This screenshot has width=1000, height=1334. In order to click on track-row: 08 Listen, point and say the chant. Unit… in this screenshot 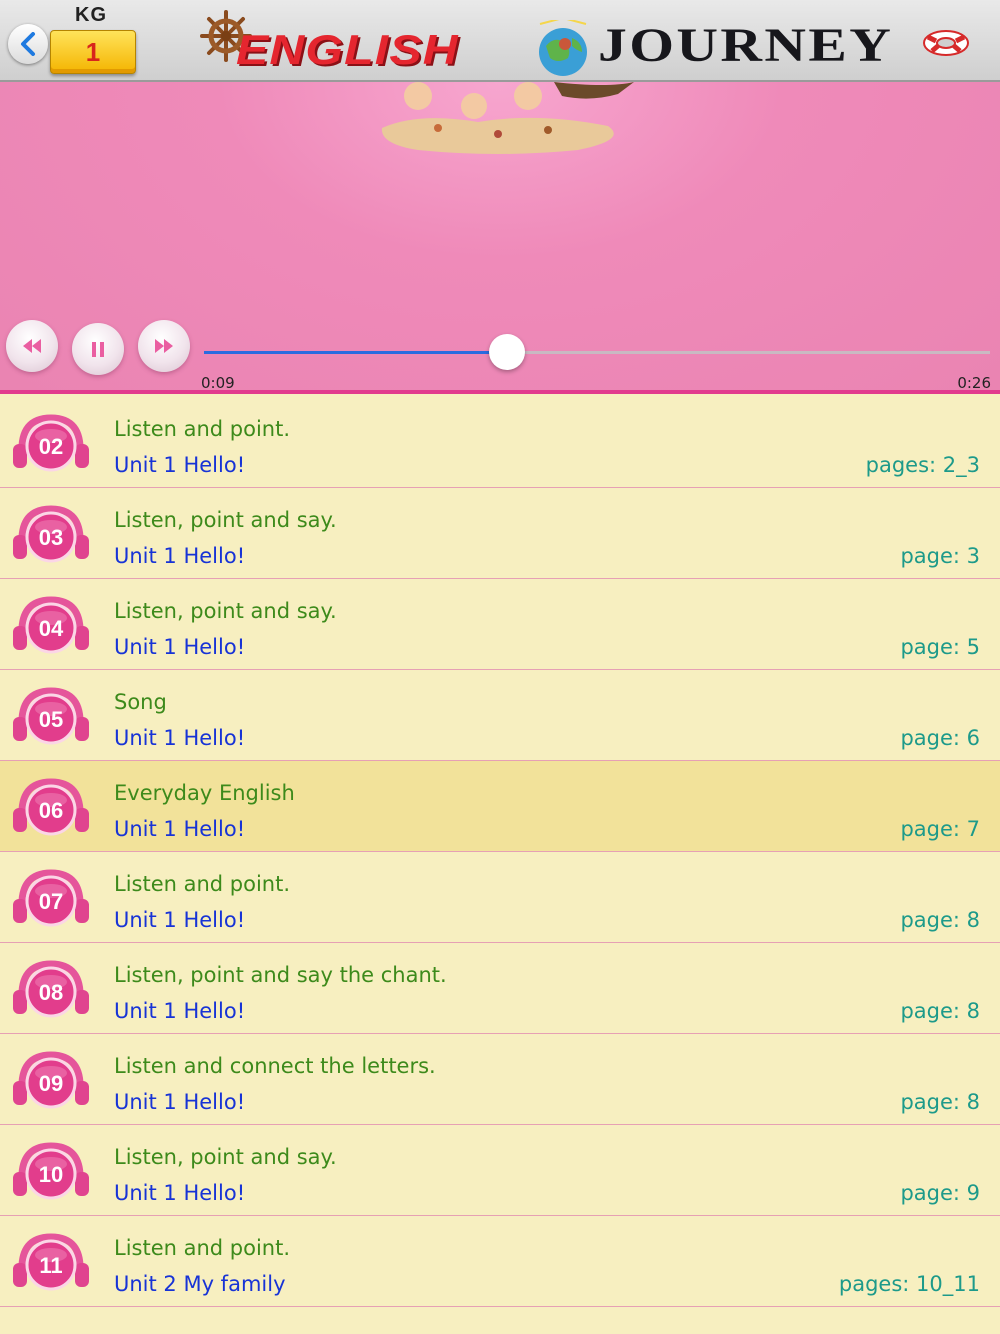, I will do `click(500, 988)`.